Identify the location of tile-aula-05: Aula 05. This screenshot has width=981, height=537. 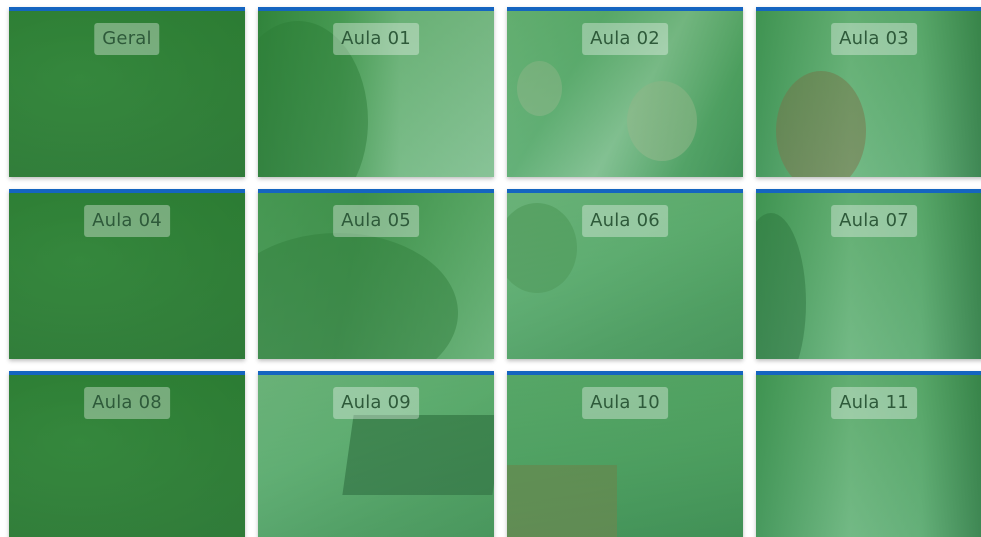
(376, 274).